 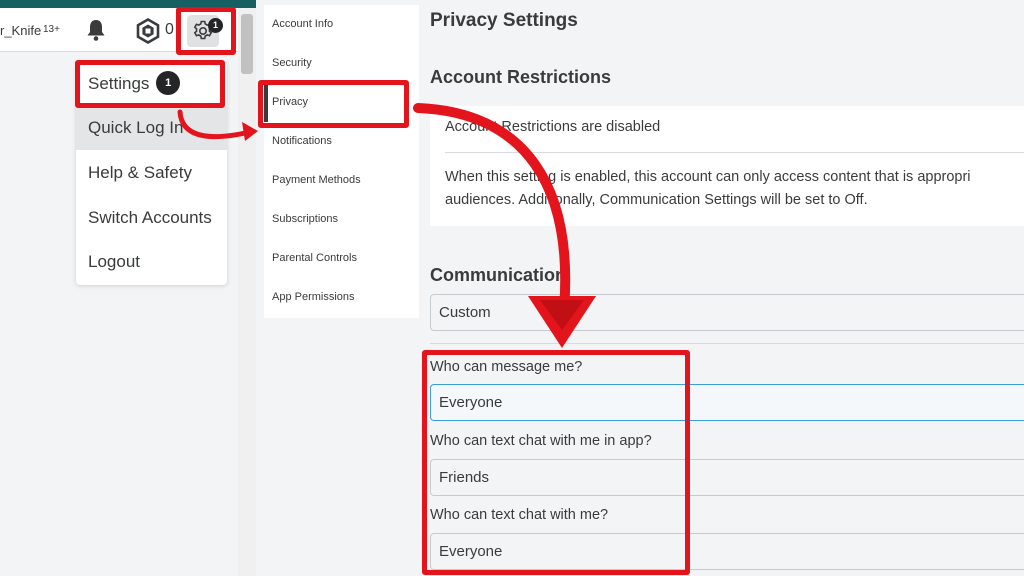 I want to click on menu-item-help-safety: Help & Safety, so click(x=151, y=173).